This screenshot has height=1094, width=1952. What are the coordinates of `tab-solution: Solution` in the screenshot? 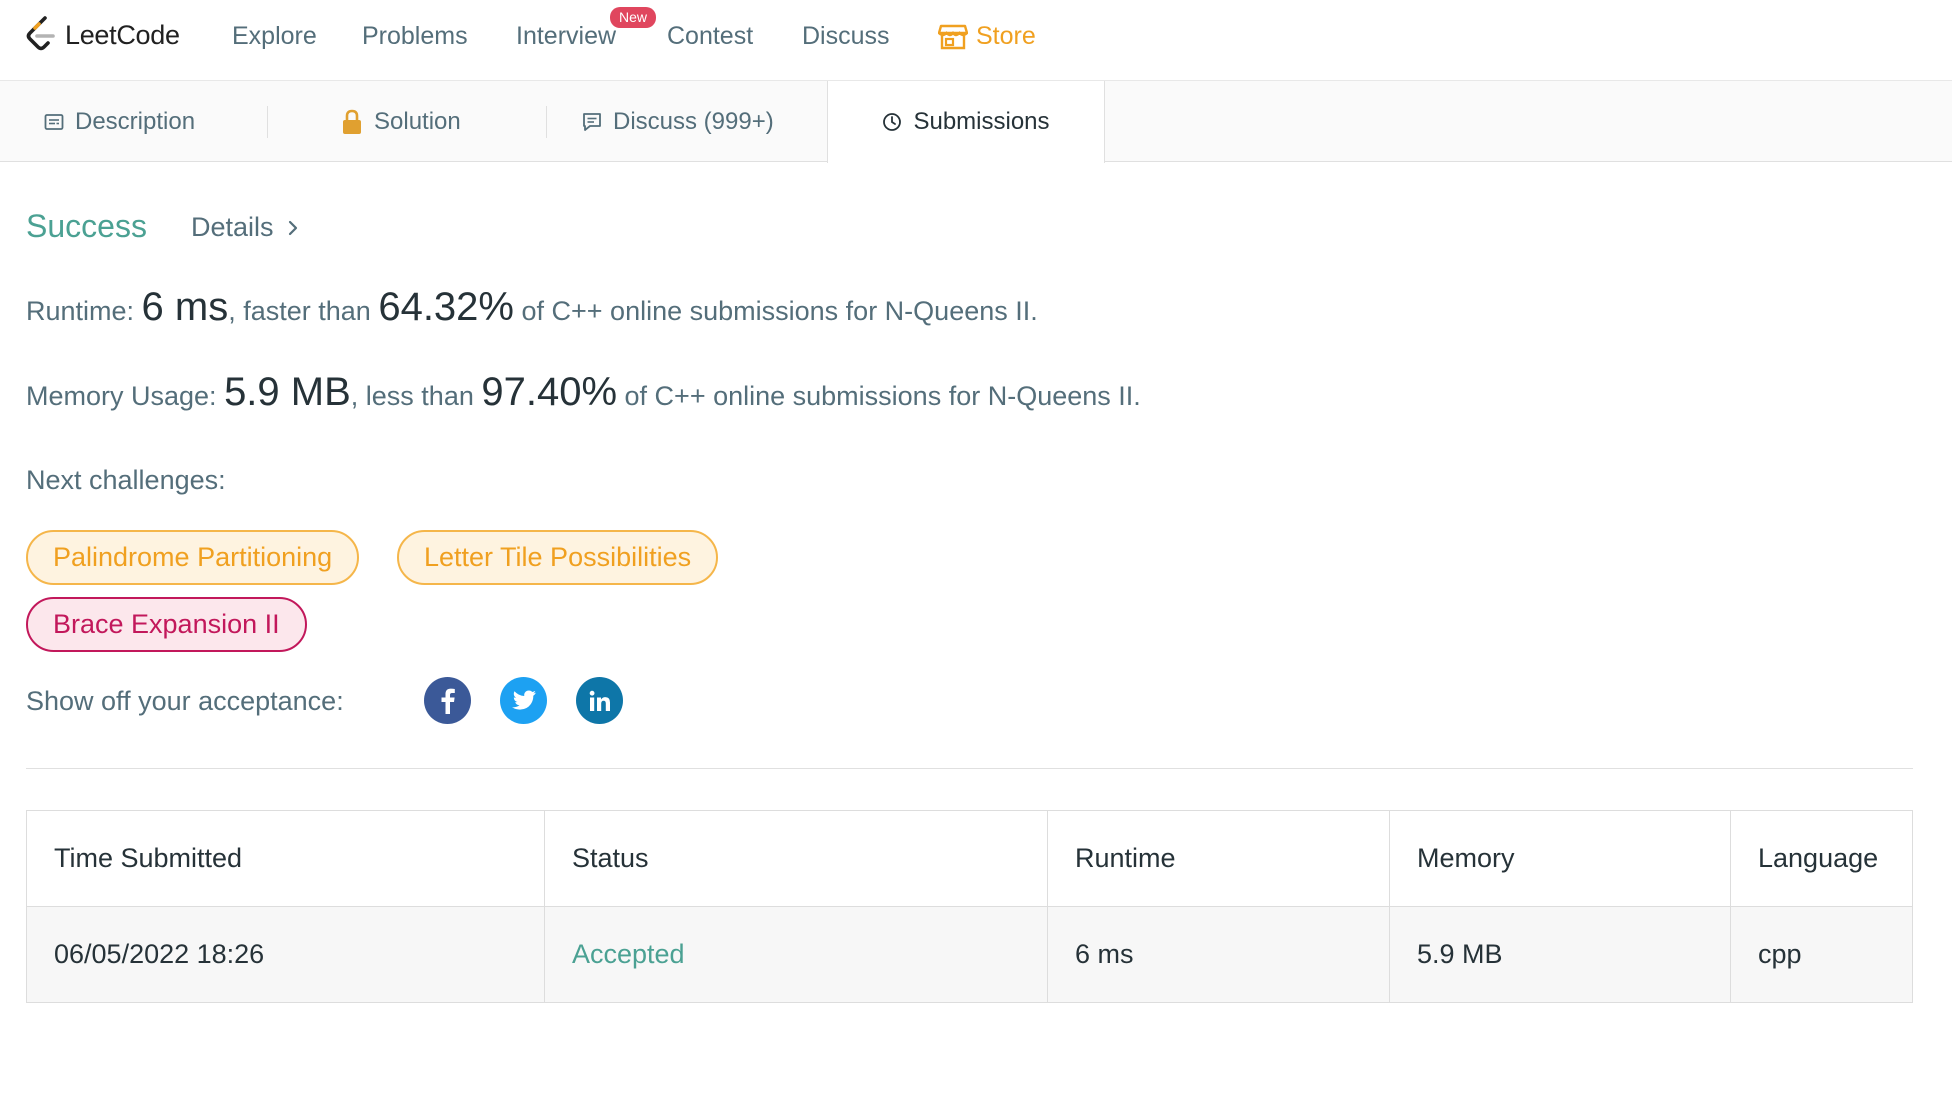 It's located at (401, 121).